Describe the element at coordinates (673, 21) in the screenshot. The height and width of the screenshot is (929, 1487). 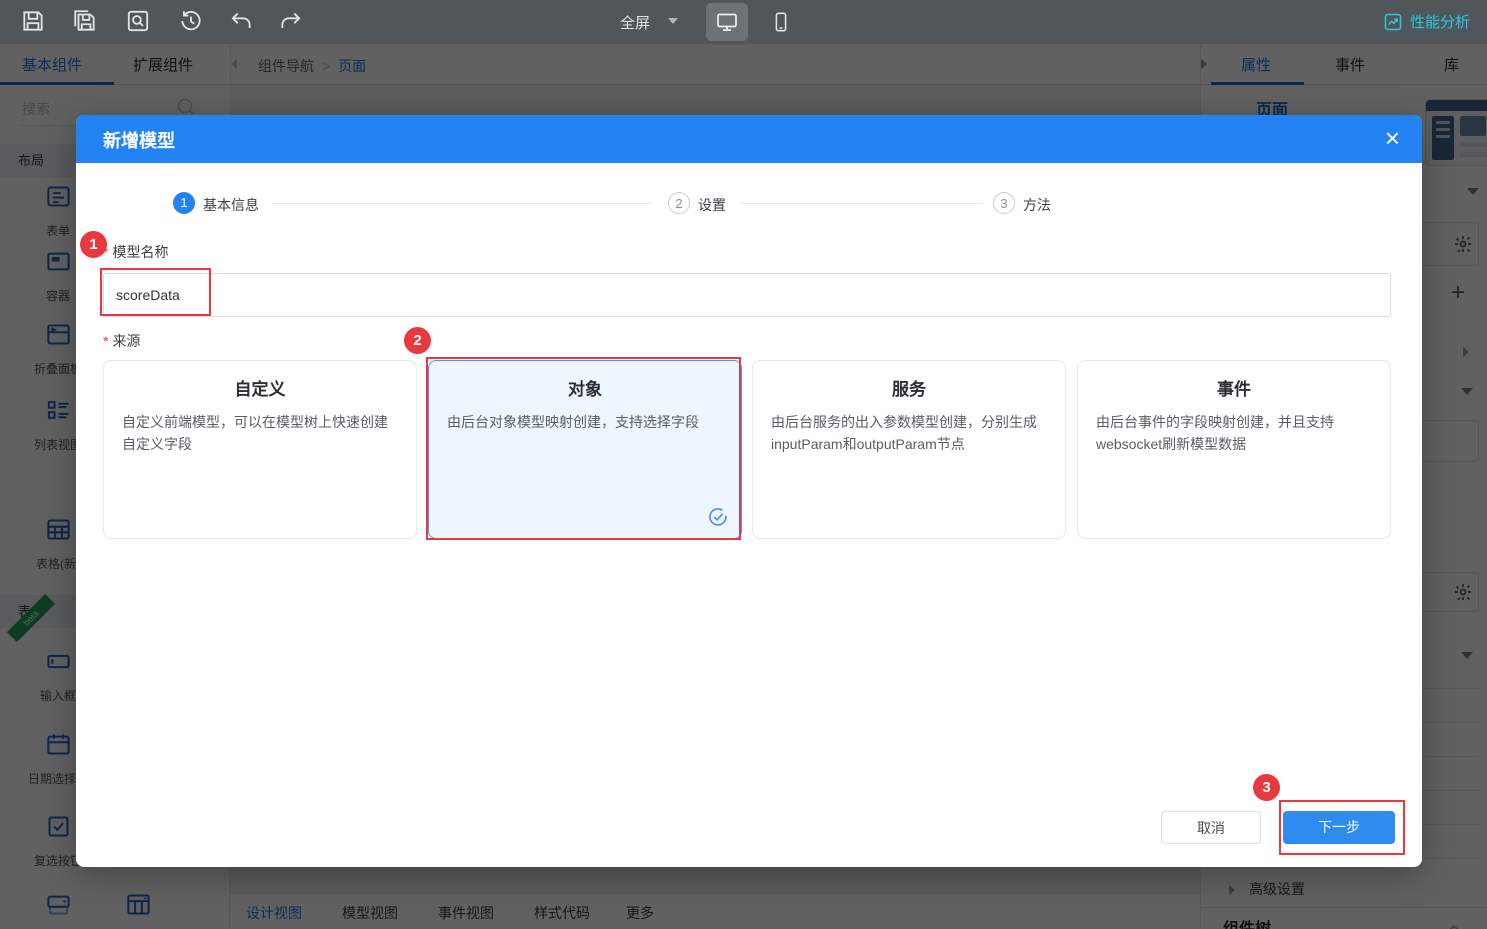
I see `chevron-down-icon` at that location.